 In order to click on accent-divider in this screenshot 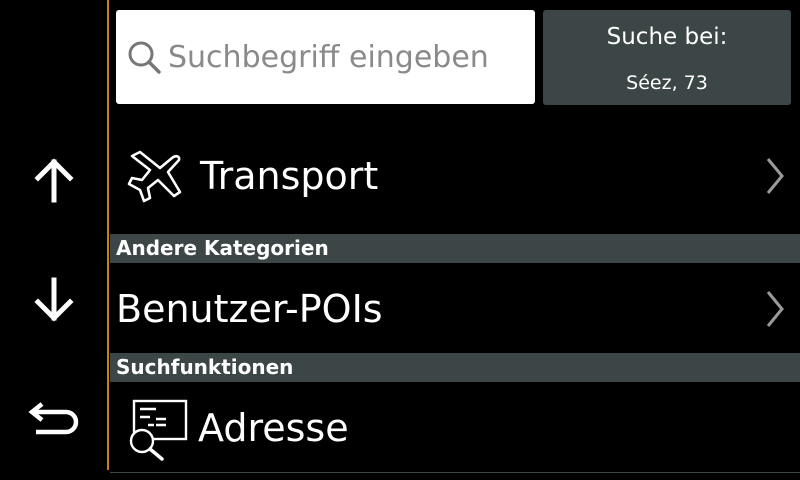, I will do `click(108, 235)`.